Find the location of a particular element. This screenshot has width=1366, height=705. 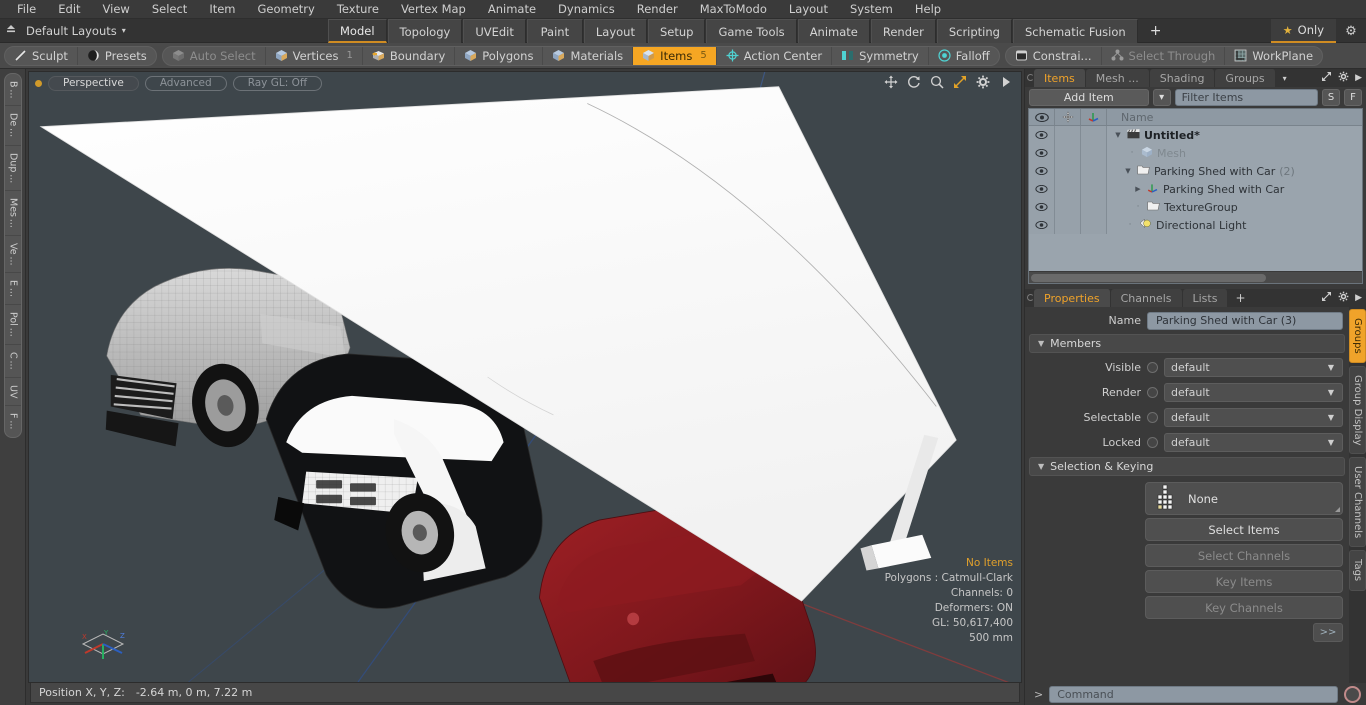

panel-grip-icon is located at coordinates (1030, 297).